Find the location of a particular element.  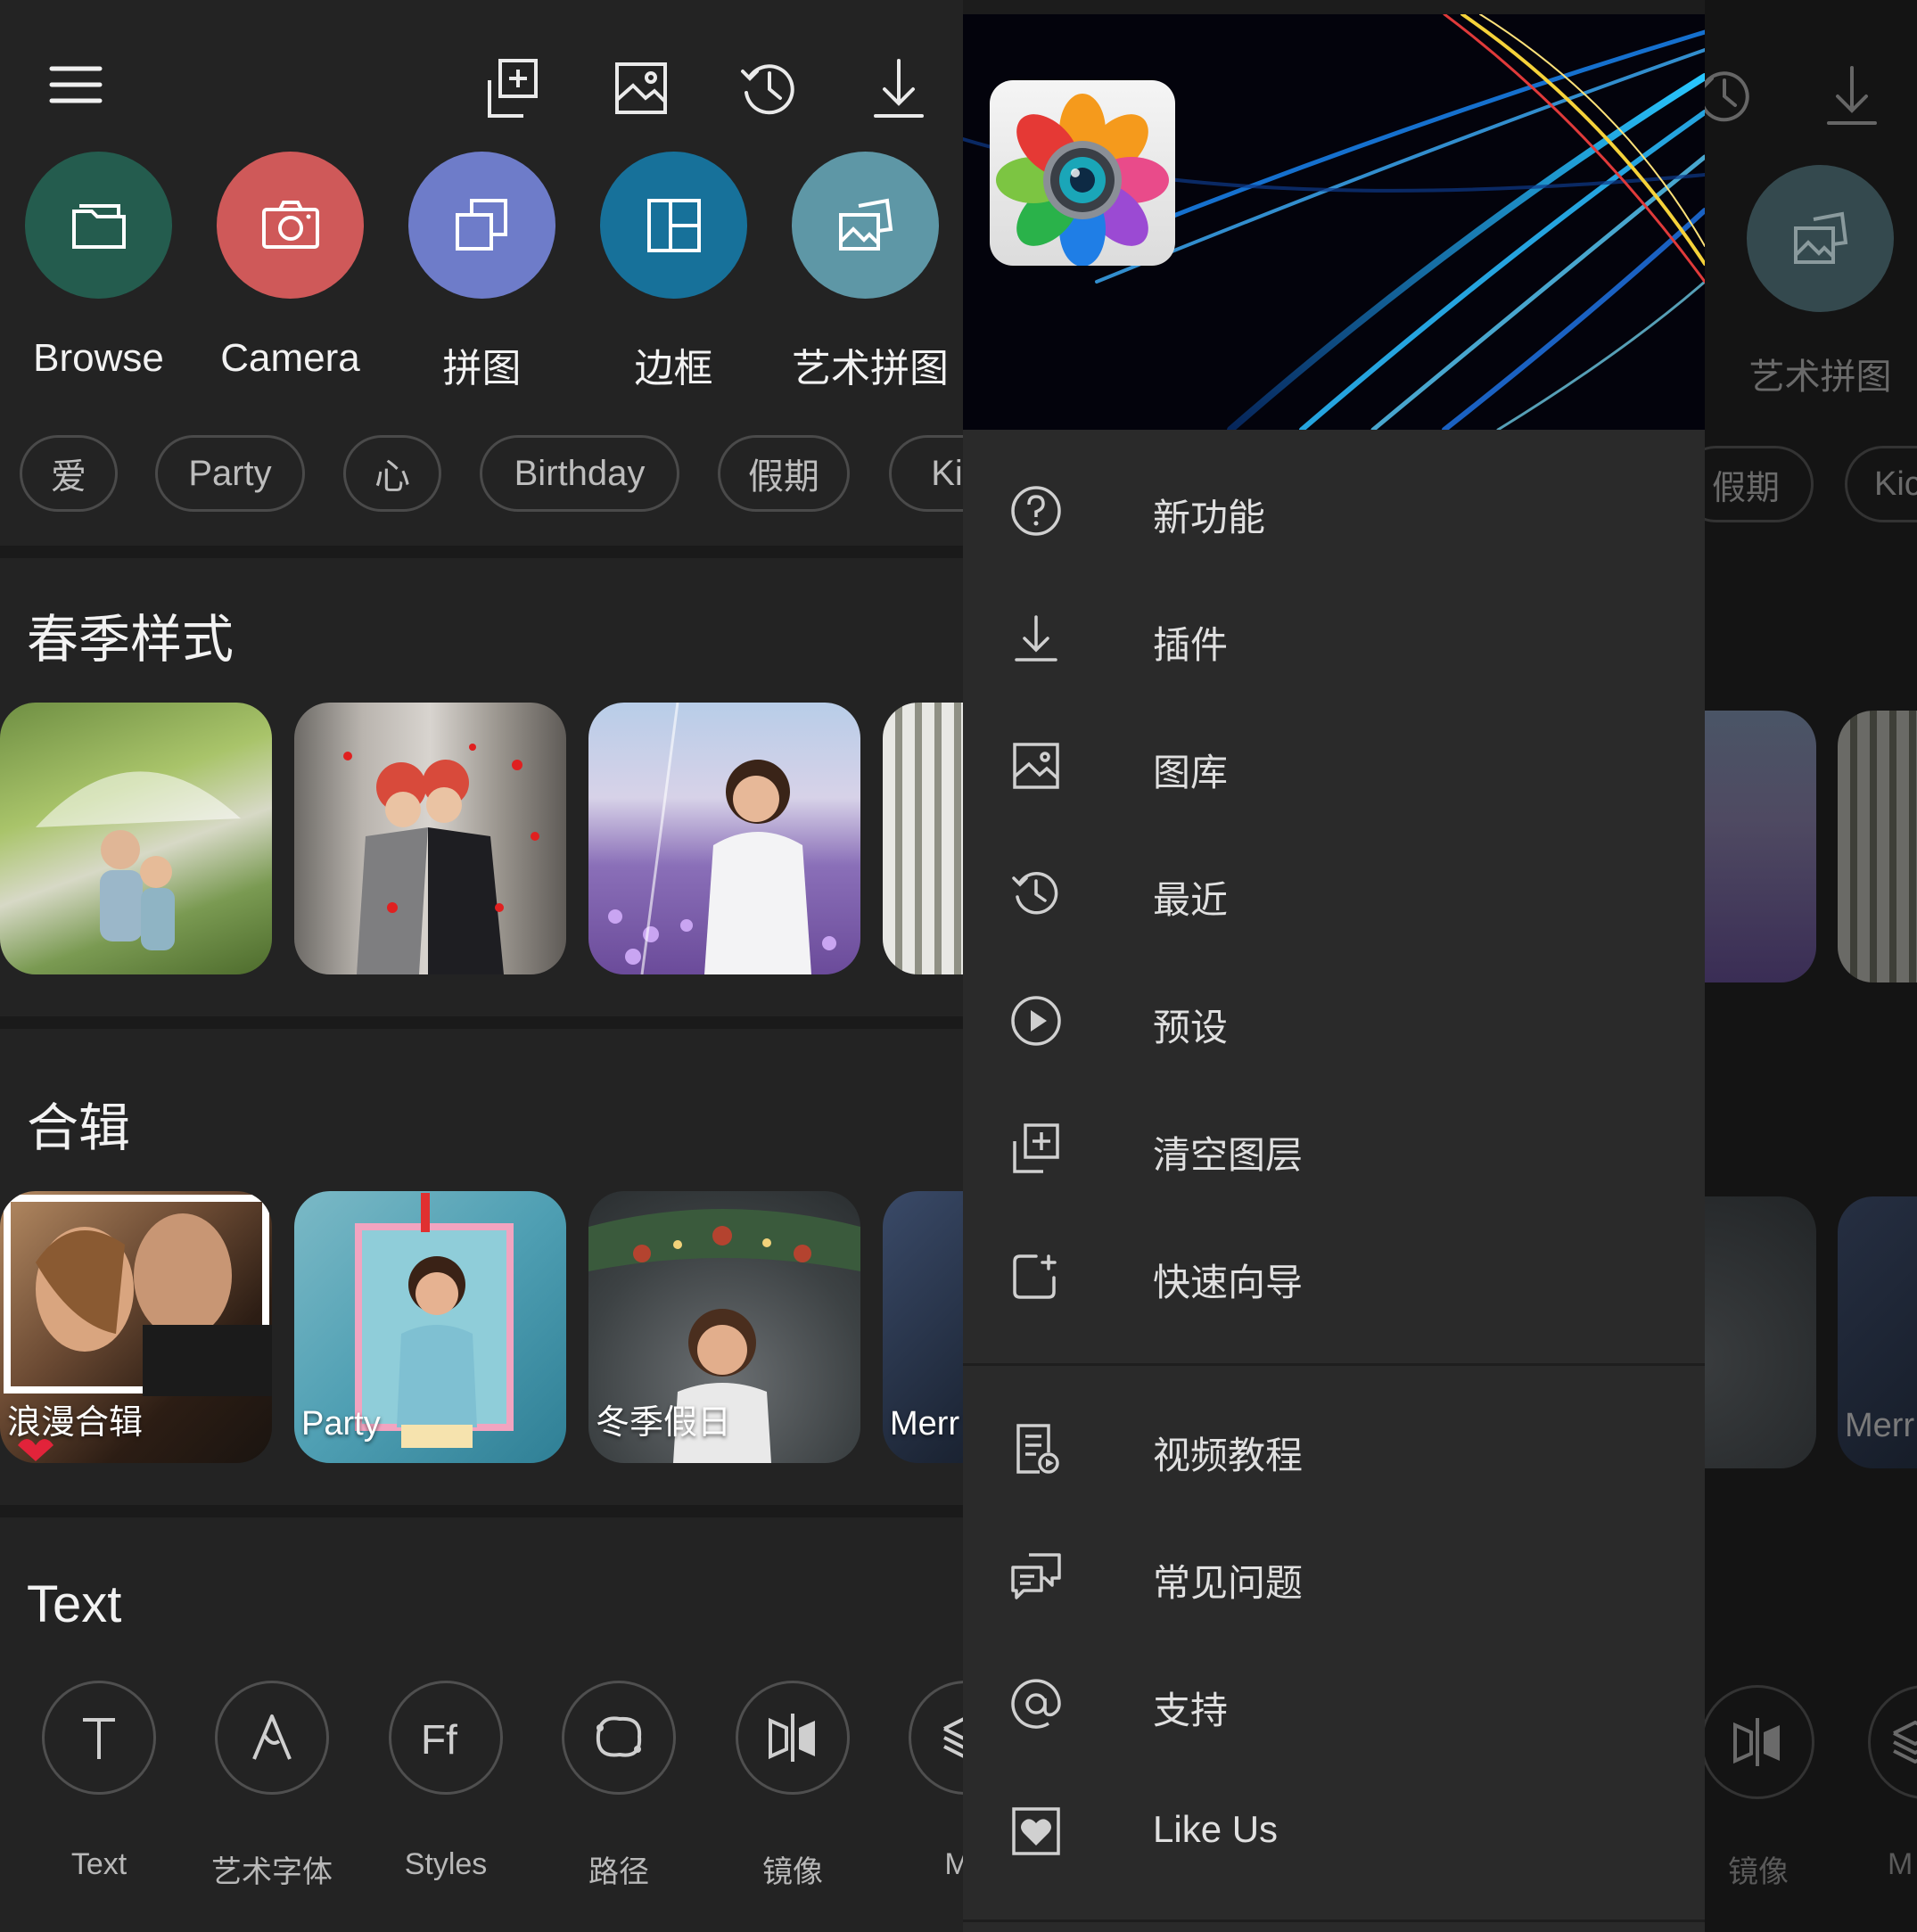

menu-item-label: 视频教程 is located at coordinates (1229, 1455).